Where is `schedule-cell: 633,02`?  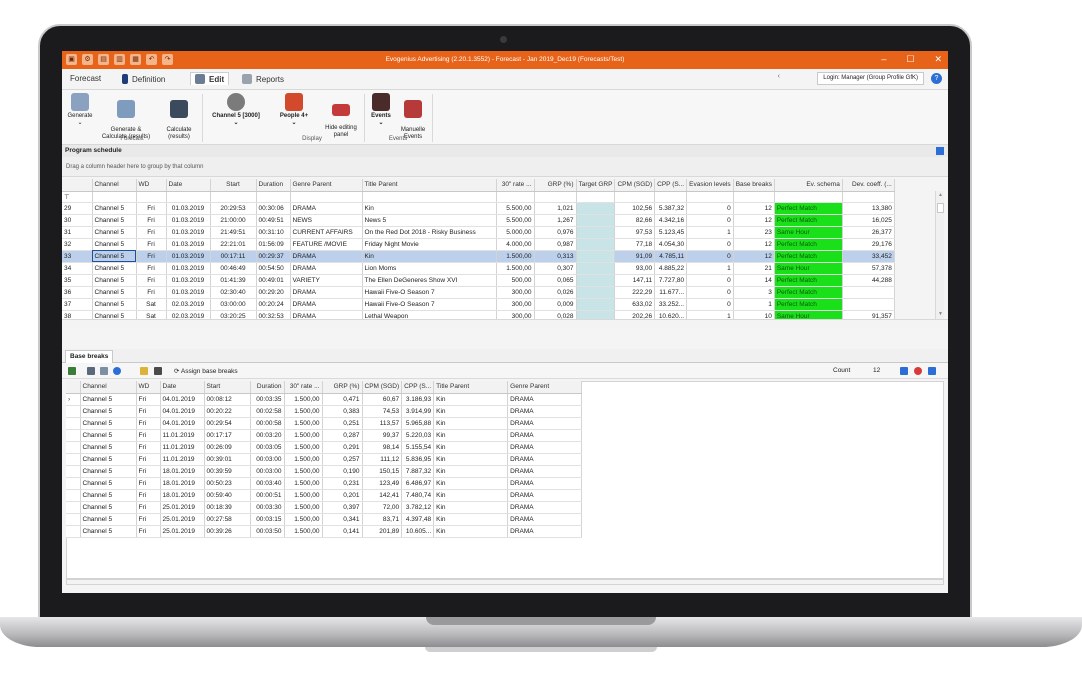 schedule-cell: 633,02 is located at coordinates (635, 304).